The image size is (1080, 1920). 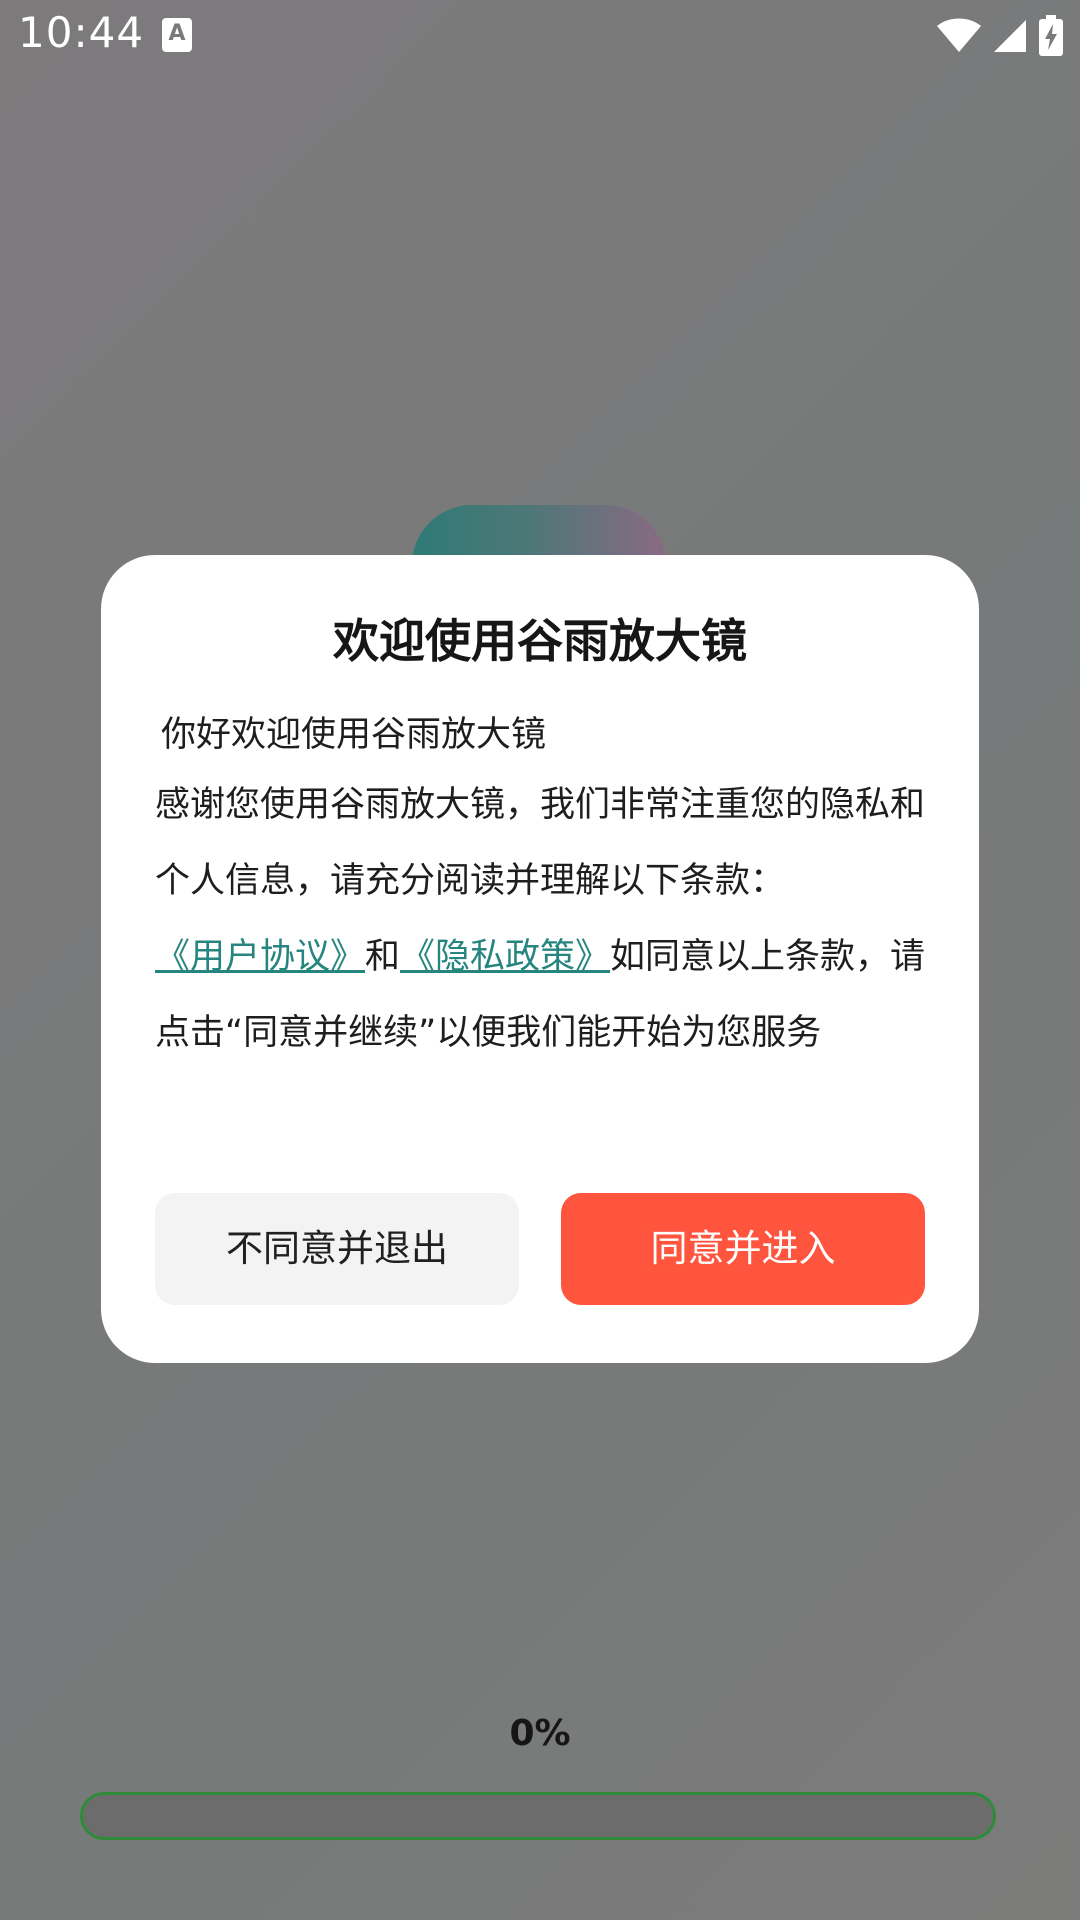 What do you see at coordinates (354, 735) in the screenshot?
I see `dialog-greeting: 你好欢迎使用谷雨放大镜` at bounding box center [354, 735].